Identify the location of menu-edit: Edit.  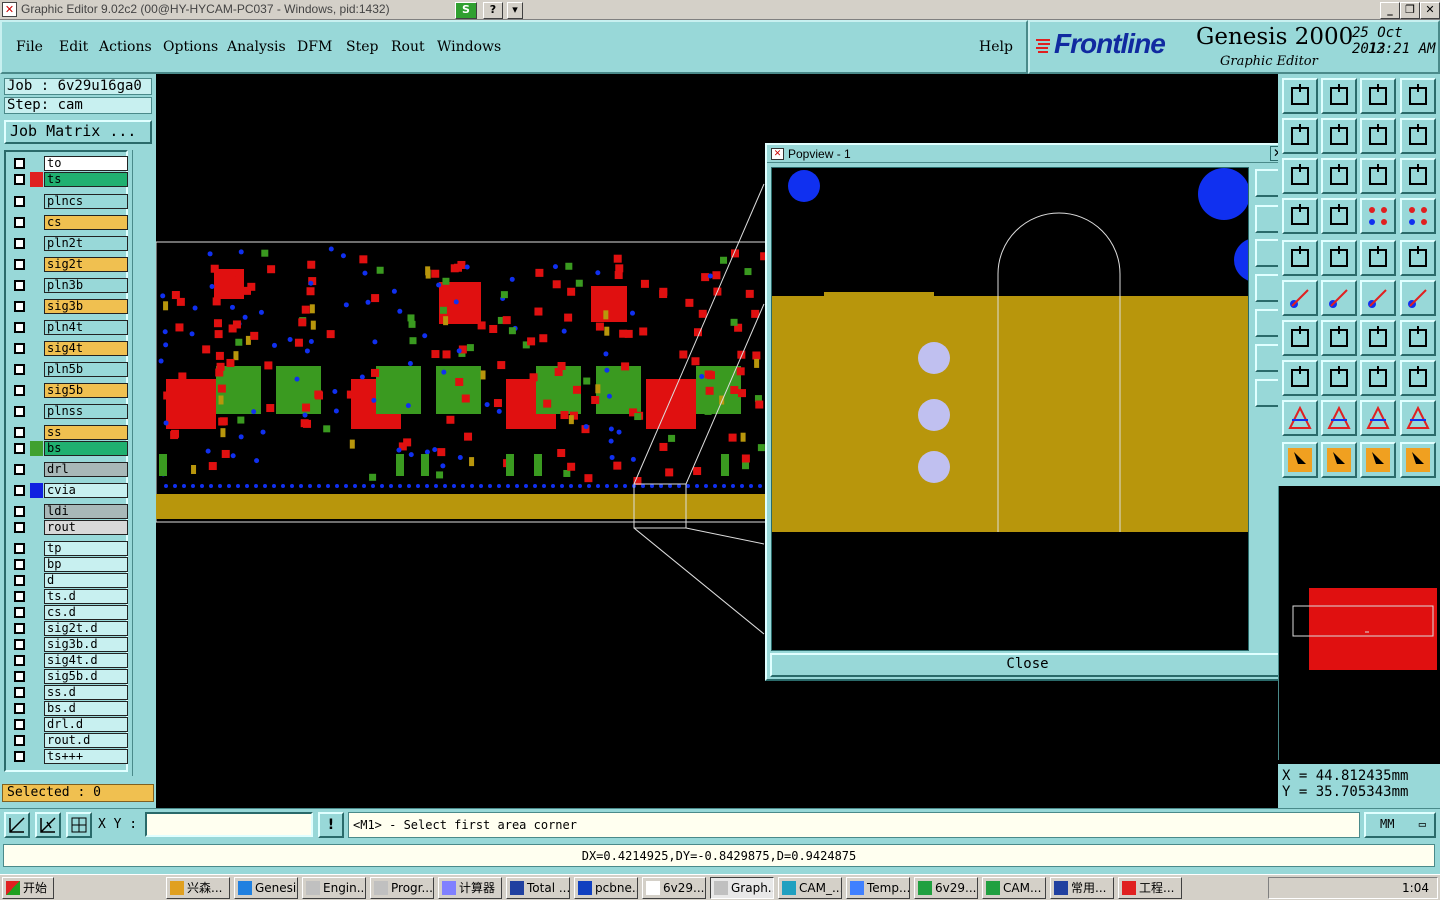
(73, 47).